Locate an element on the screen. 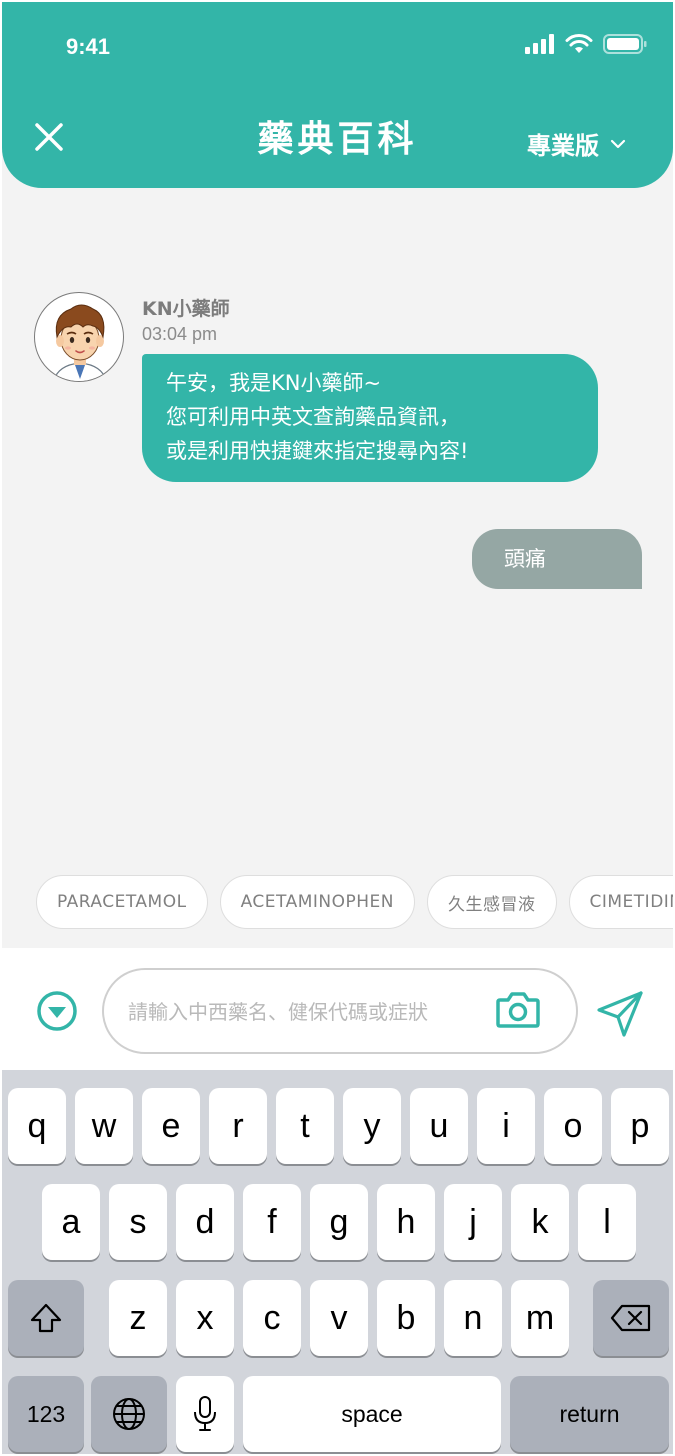 The height and width of the screenshot is (1456, 675). user-message-bubble: 頭痛 is located at coordinates (557, 559).